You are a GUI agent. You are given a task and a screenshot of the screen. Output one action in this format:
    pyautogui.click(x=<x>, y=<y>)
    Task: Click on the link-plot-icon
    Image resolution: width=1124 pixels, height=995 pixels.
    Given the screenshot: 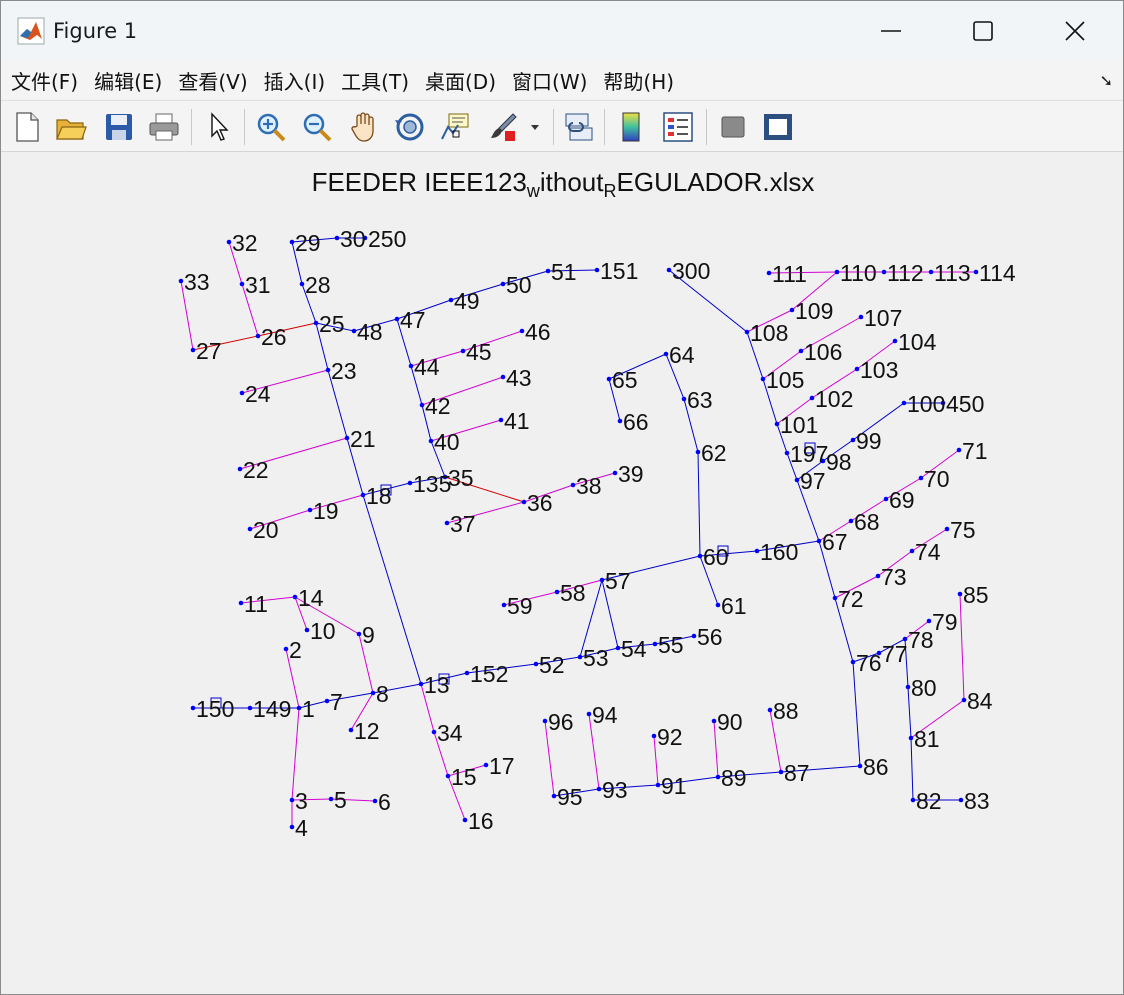 What is the action you would take?
    pyautogui.click(x=579, y=127)
    